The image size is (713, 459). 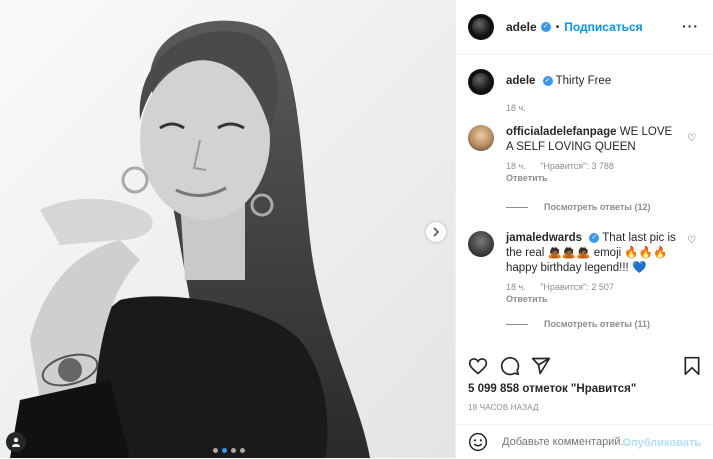 I want to click on view-replies-button: Посмотреть ответы (11), so click(x=578, y=324).